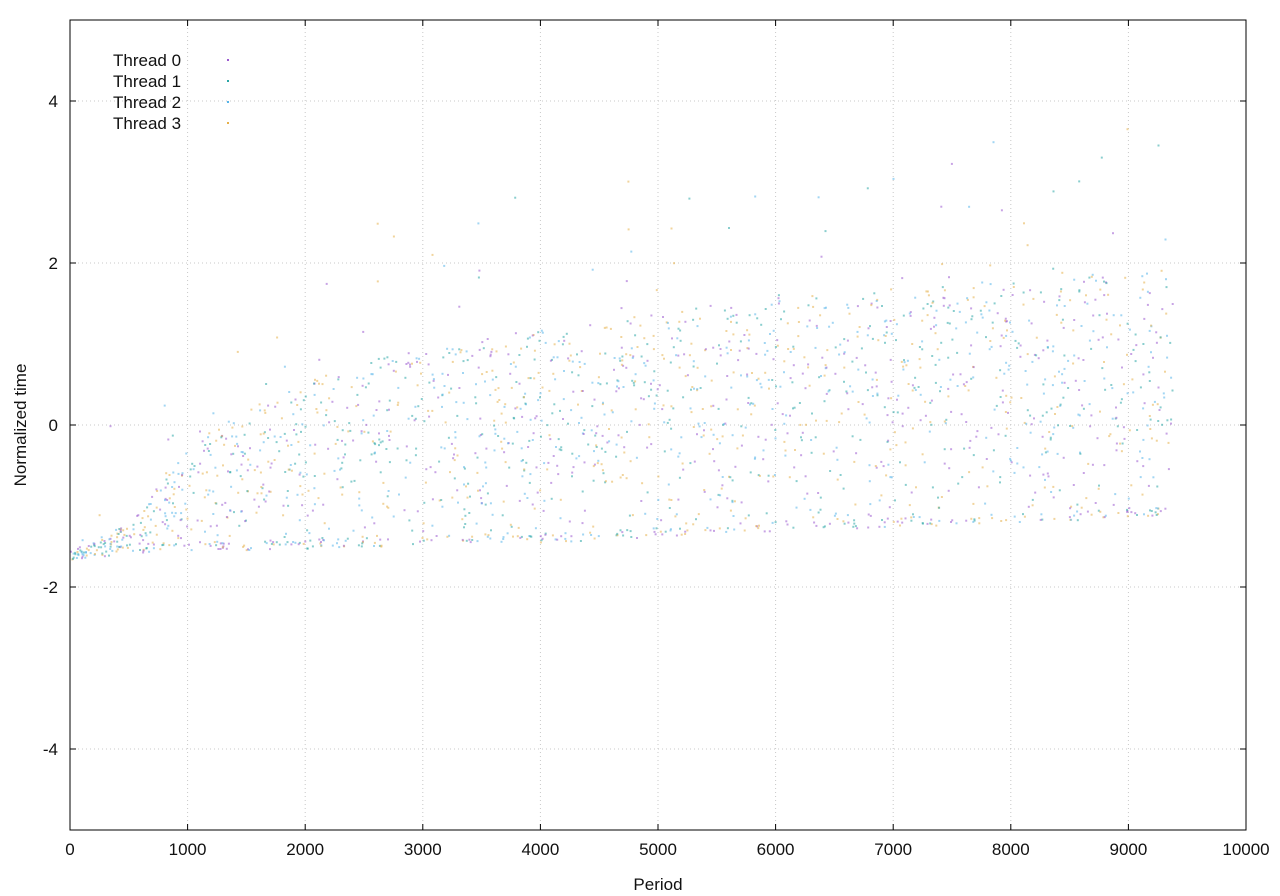  What do you see at coordinates (50, 749) in the screenshot?
I see `y-tick-label: -4` at bounding box center [50, 749].